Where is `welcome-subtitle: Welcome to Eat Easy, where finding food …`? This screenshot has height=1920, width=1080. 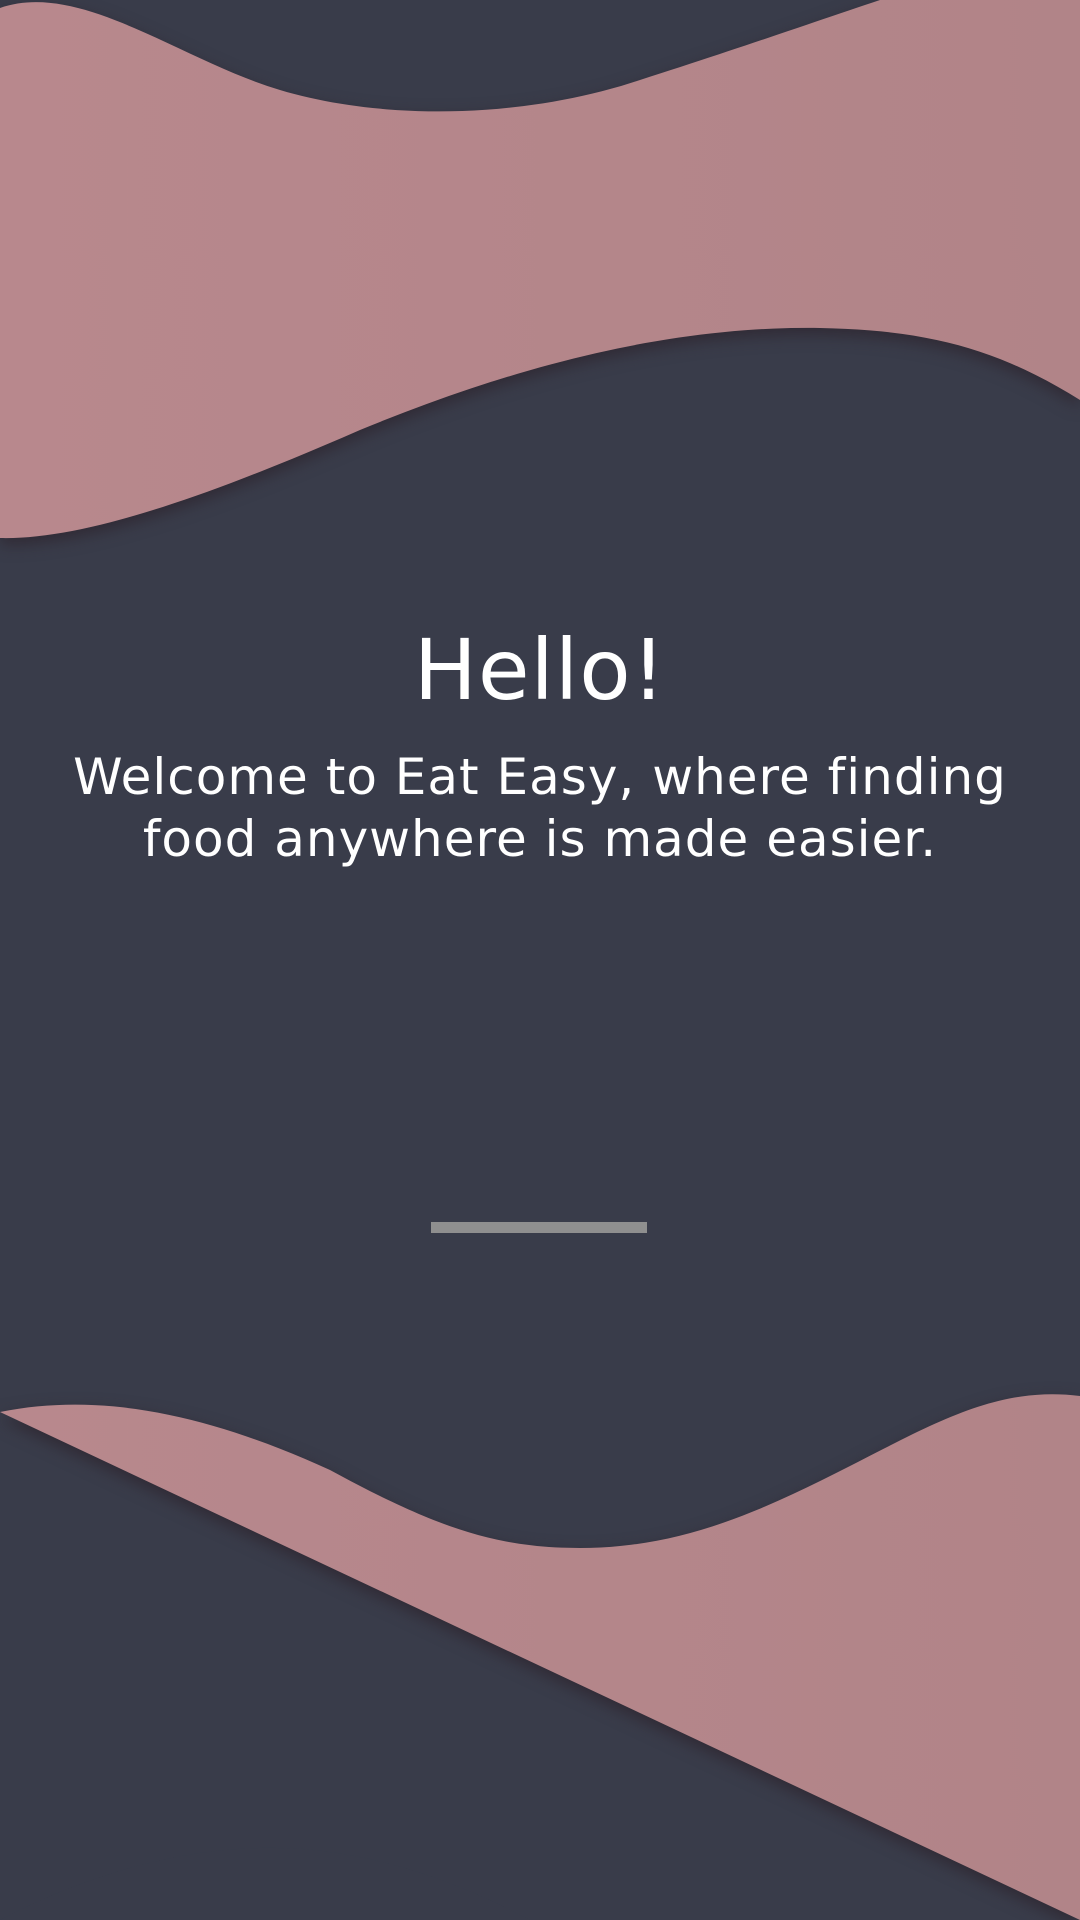 welcome-subtitle: Welcome to Eat Easy, where finding food … is located at coordinates (540, 808).